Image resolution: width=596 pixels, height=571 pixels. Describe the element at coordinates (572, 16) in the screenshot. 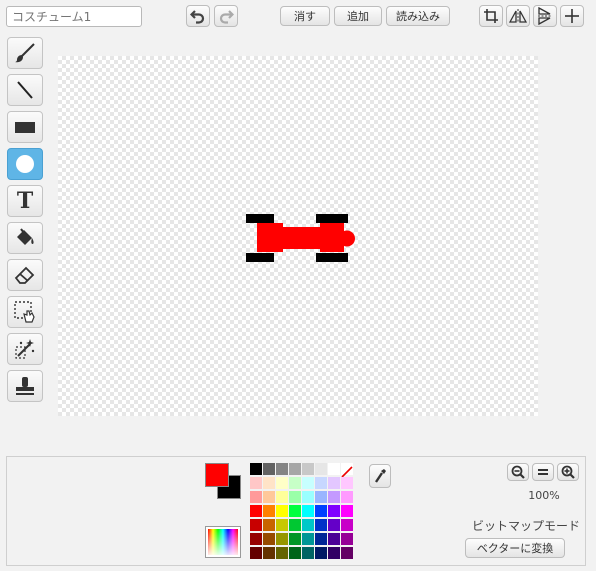

I see `set-center-button` at that location.